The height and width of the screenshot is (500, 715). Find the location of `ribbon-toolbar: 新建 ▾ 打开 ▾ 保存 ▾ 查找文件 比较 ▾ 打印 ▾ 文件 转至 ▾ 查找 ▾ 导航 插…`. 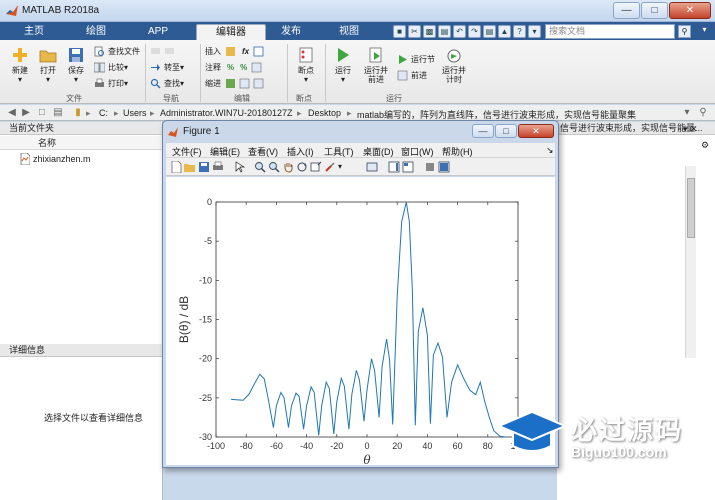

ribbon-toolbar: 新建 ▾ 打开 ▾ 保存 ▾ 查找文件 比较 ▾ 打印 ▾ 文件 转至 ▾ 查找 ▾ 导航 插… is located at coordinates (357, 72).